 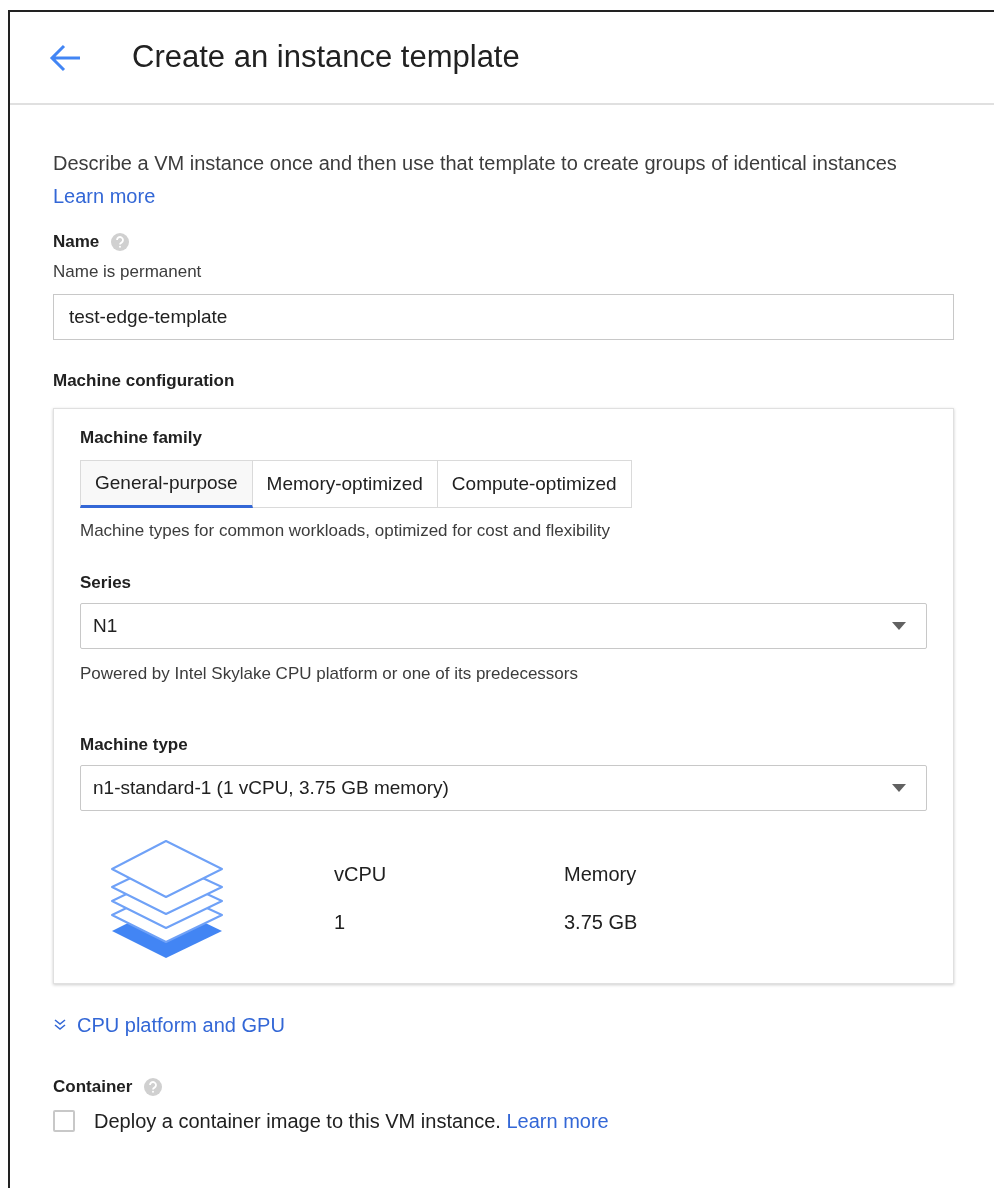 What do you see at coordinates (93, 1087) in the screenshot?
I see `field-label: Container` at bounding box center [93, 1087].